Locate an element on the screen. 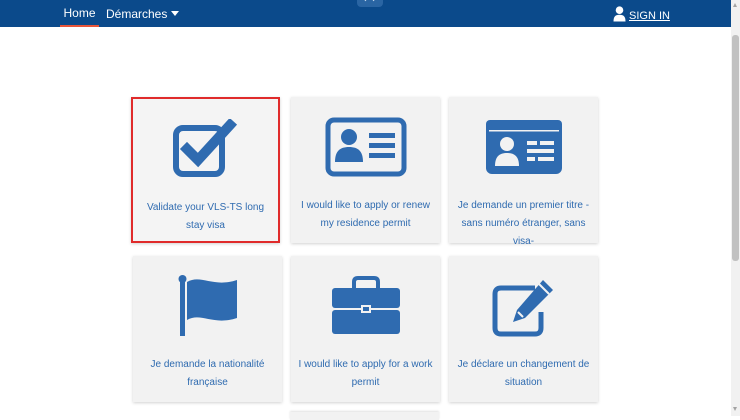 This screenshot has width=740, height=420. id-card-icon is located at coordinates (365, 147).